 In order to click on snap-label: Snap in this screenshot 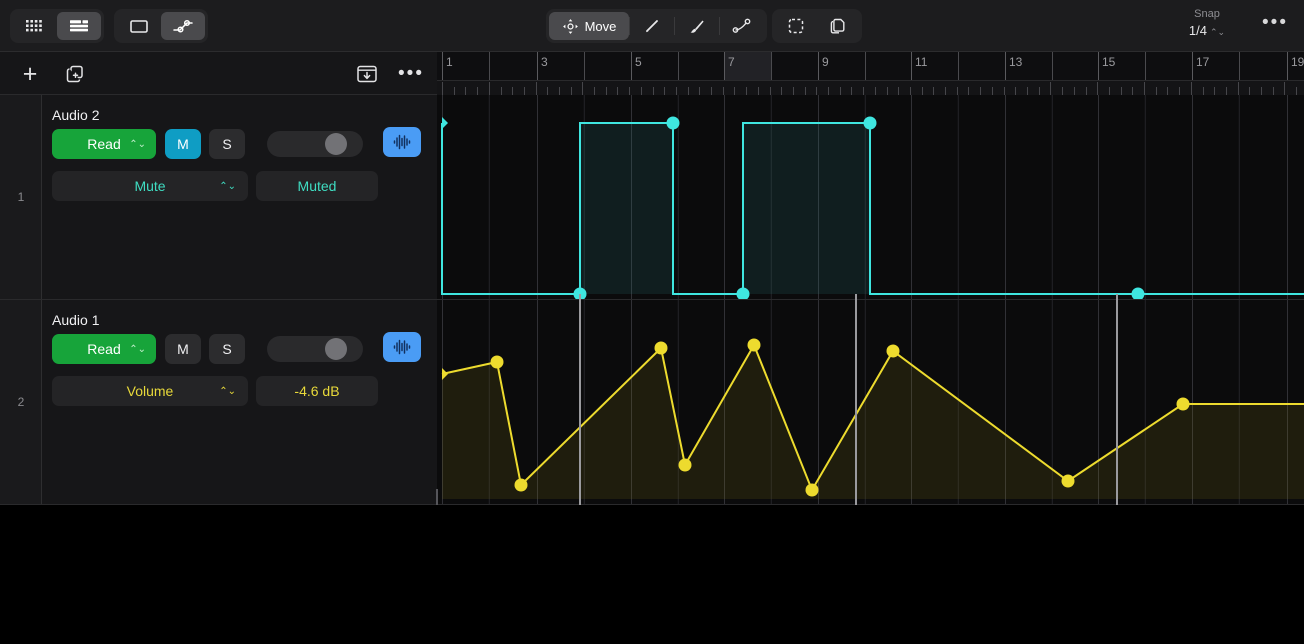, I will do `click(1207, 14)`.